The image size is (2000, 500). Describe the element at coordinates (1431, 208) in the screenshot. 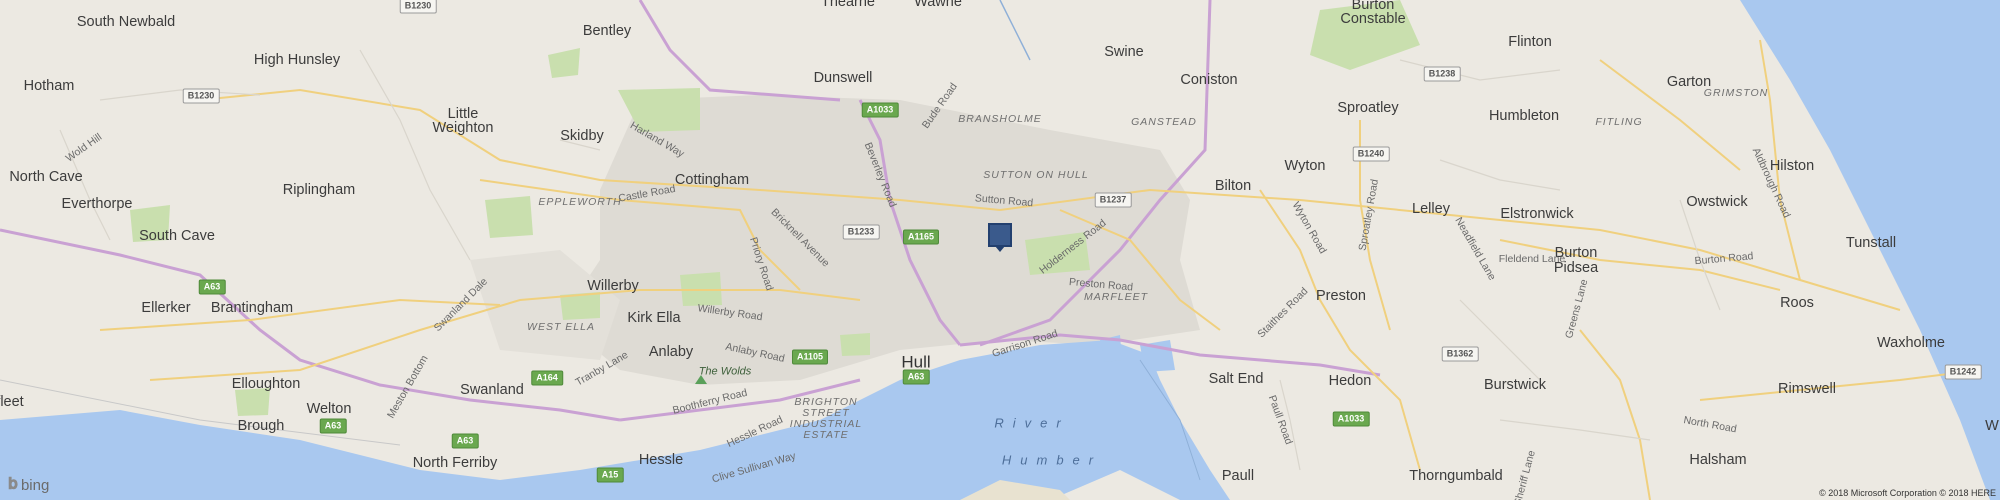

I see `place-label-lelley: Lelley` at that location.